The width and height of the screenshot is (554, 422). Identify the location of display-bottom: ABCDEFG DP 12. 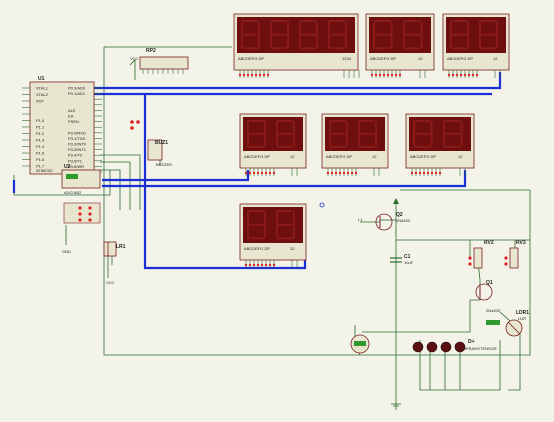
(273, 235).